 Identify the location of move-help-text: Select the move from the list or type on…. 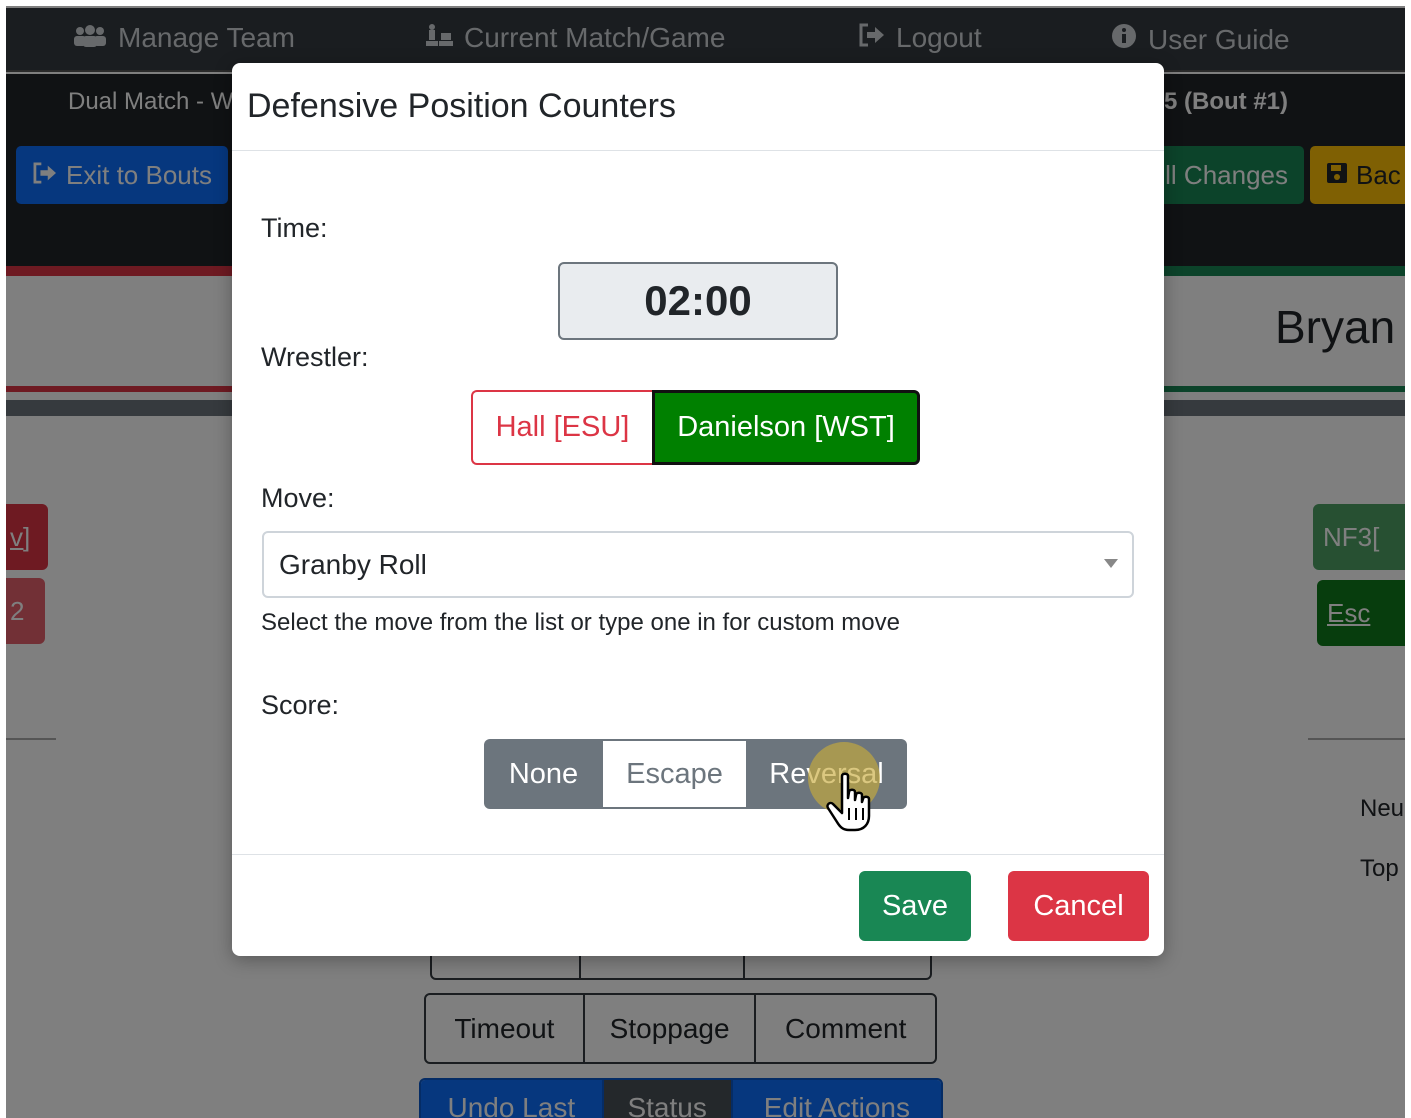
(580, 622).